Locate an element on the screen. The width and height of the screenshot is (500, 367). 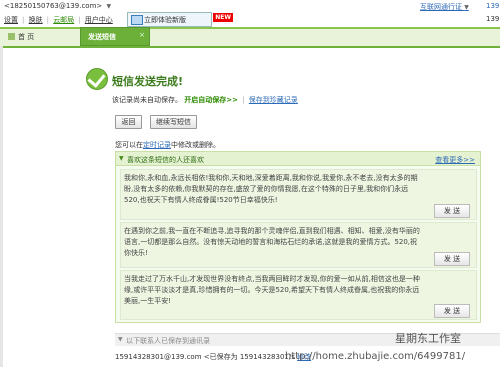
tab-send-sms: 发送短信 × is located at coordinates (115, 36).